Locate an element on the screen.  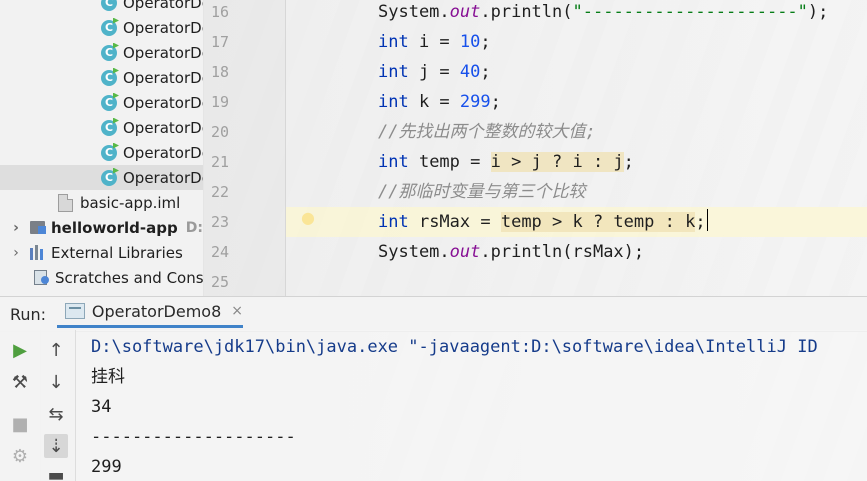
code-line-17: int i = 10; is located at coordinates (576, 42).